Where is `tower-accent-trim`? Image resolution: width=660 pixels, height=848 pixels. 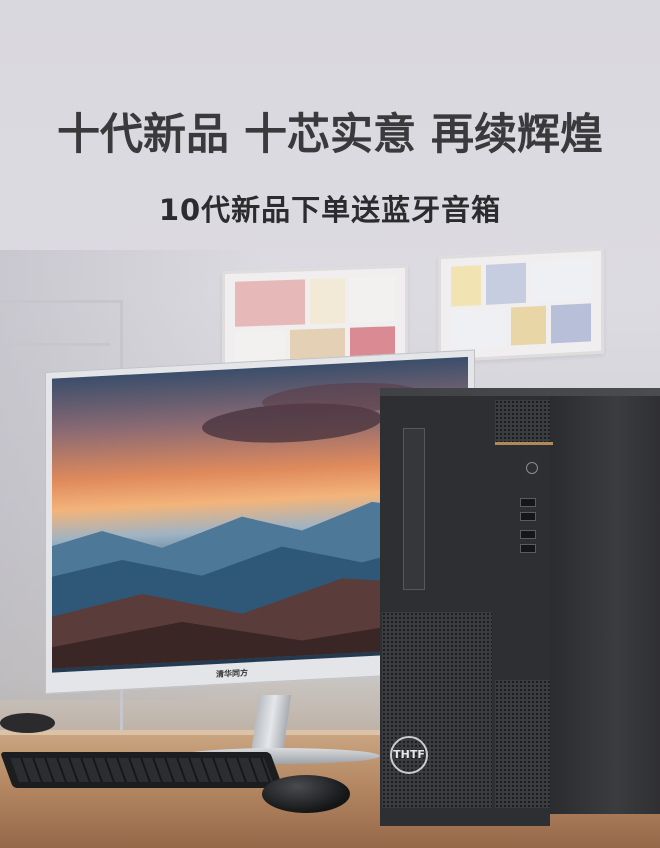
tower-accent-trim is located at coordinates (524, 443).